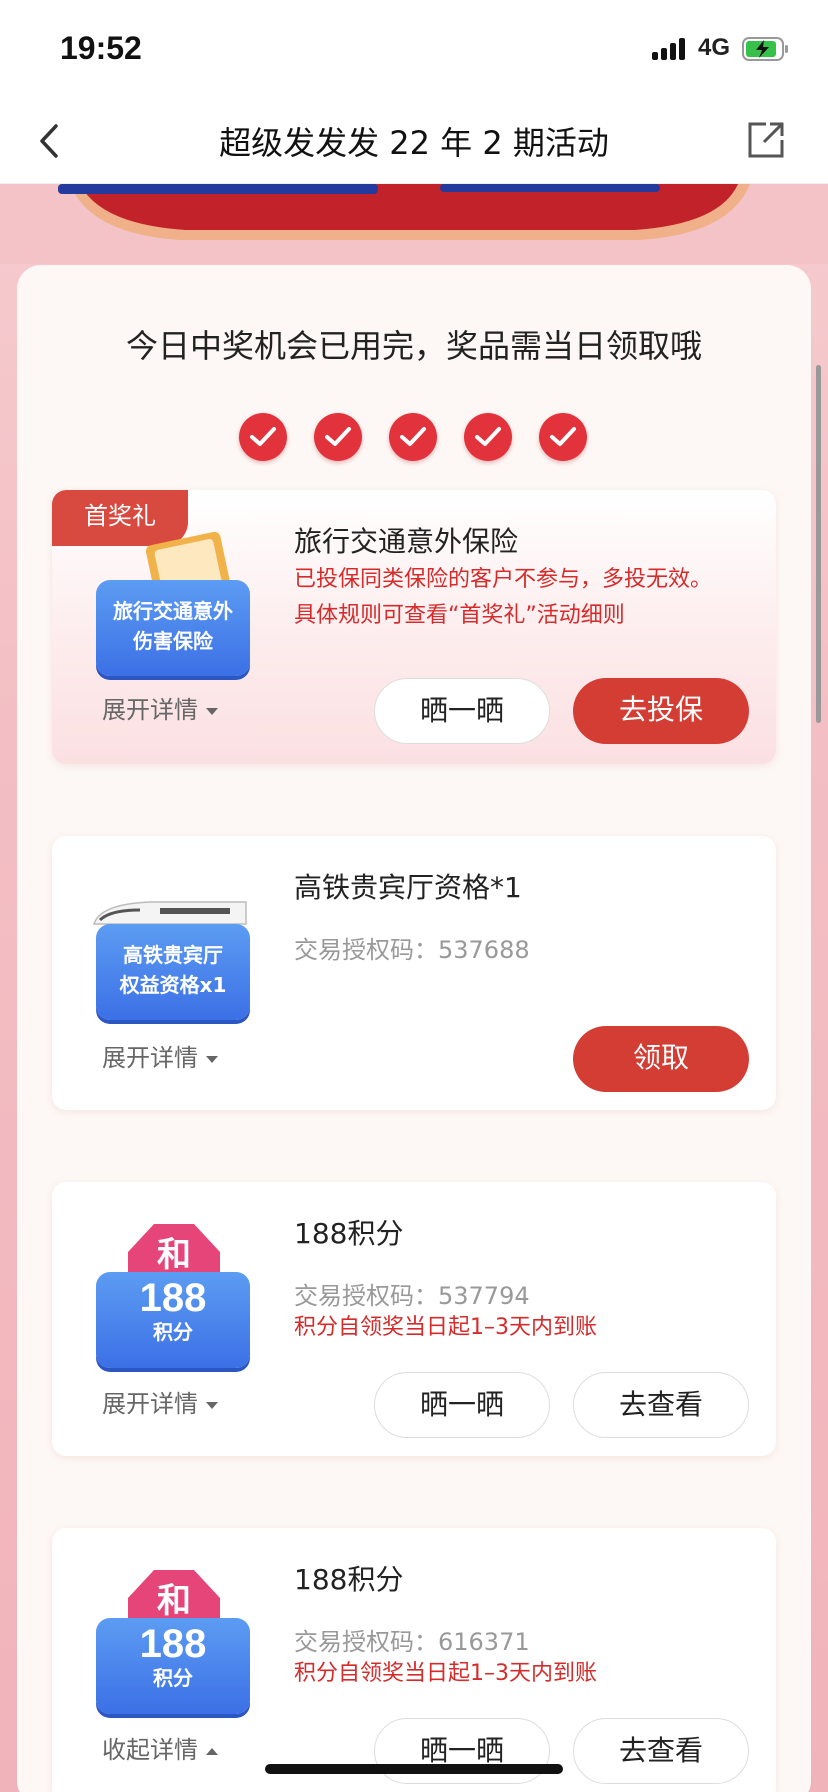 The image size is (828, 1792). What do you see at coordinates (414, 50) in the screenshot?
I see `status-bar: 19:52 4G` at bounding box center [414, 50].